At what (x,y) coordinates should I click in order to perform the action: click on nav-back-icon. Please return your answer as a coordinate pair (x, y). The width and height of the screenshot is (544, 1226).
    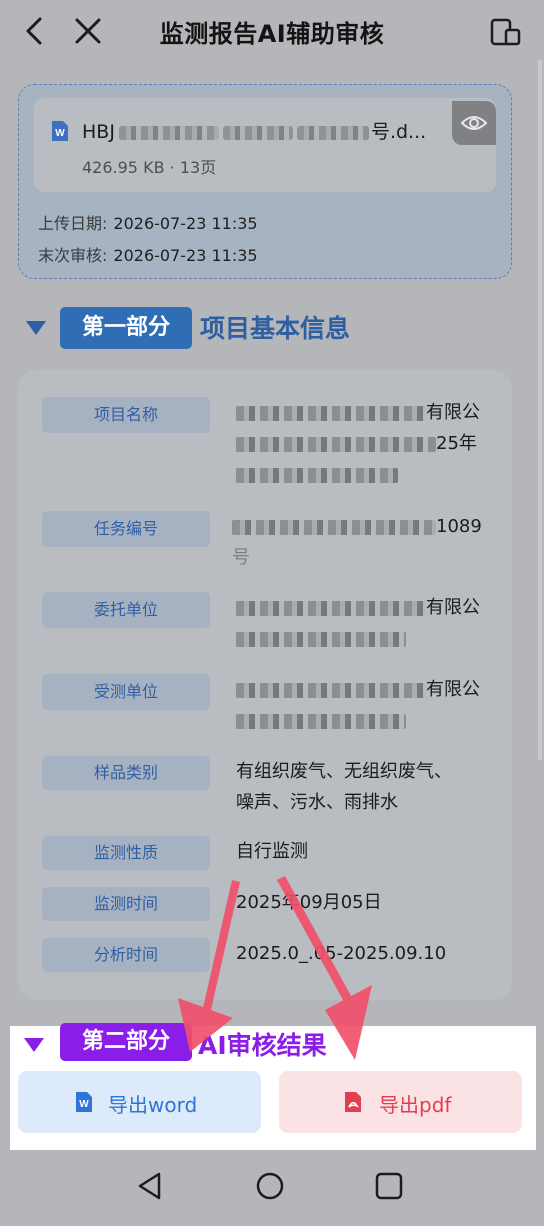
    Looking at the image, I should click on (150, 1186).